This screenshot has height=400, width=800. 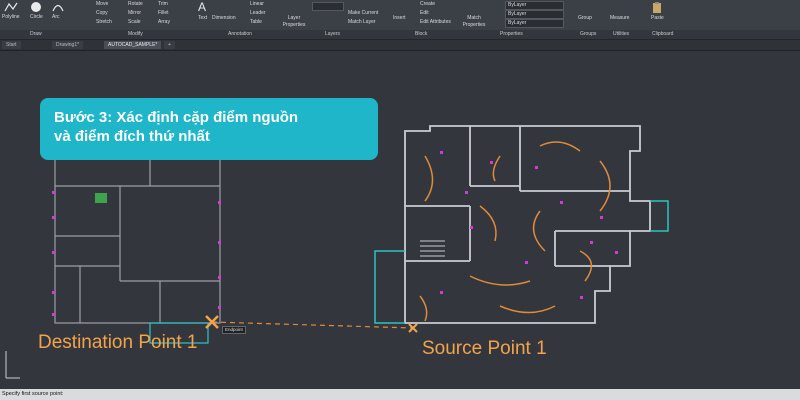 What do you see at coordinates (427, 4) in the screenshot?
I see `create-block-button: Create` at bounding box center [427, 4].